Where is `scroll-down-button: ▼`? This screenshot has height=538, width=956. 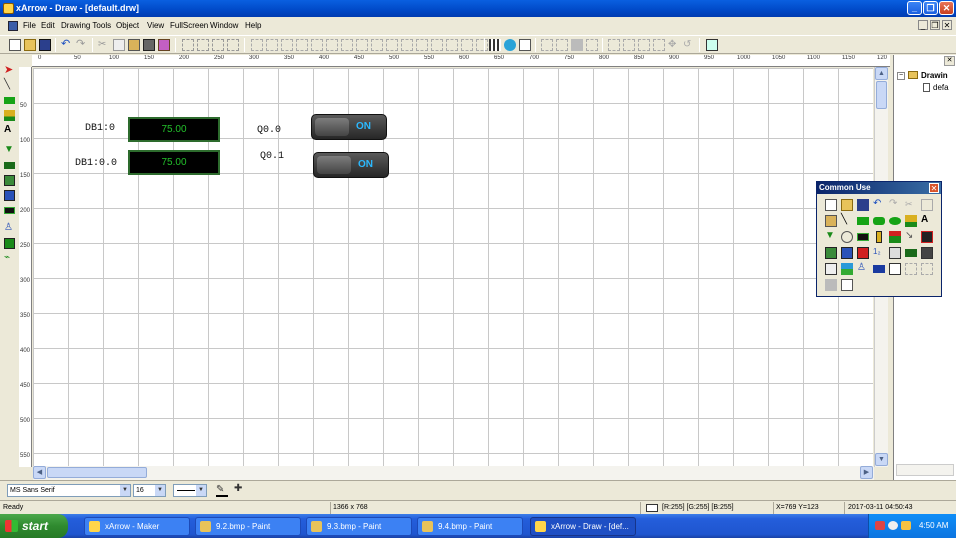 scroll-down-button: ▼ is located at coordinates (881, 459).